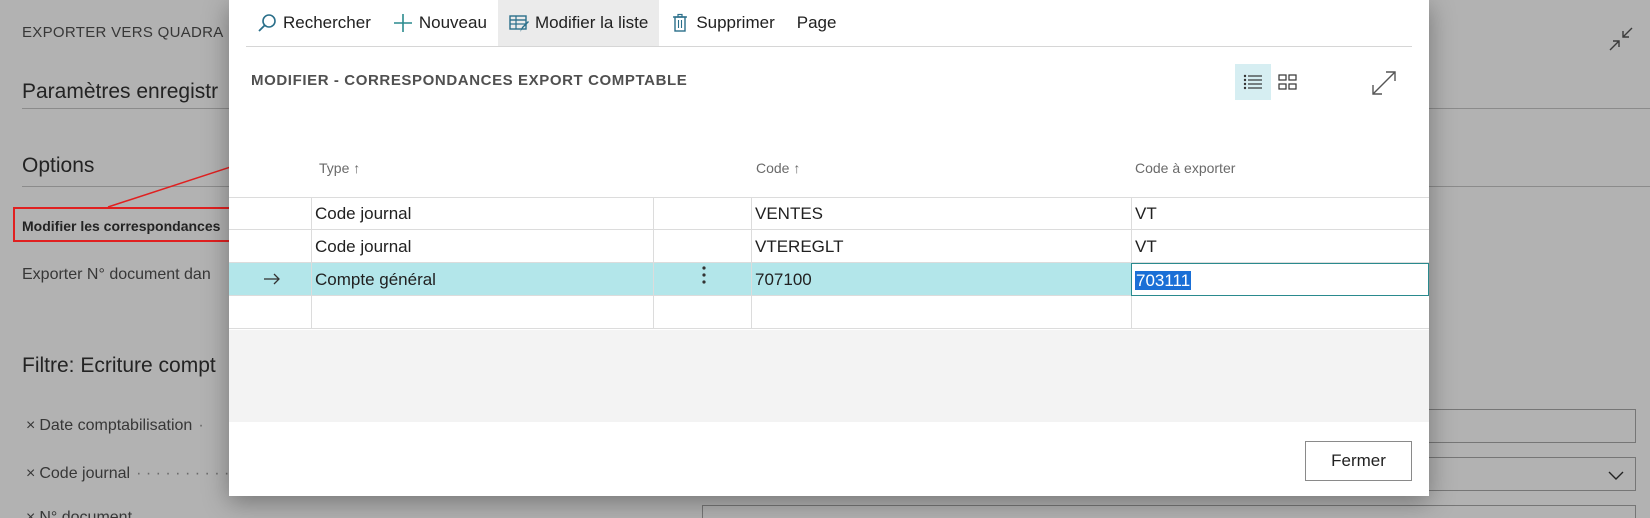  I want to click on table-row: Code journal VTEREGLT VT, so click(829, 246).